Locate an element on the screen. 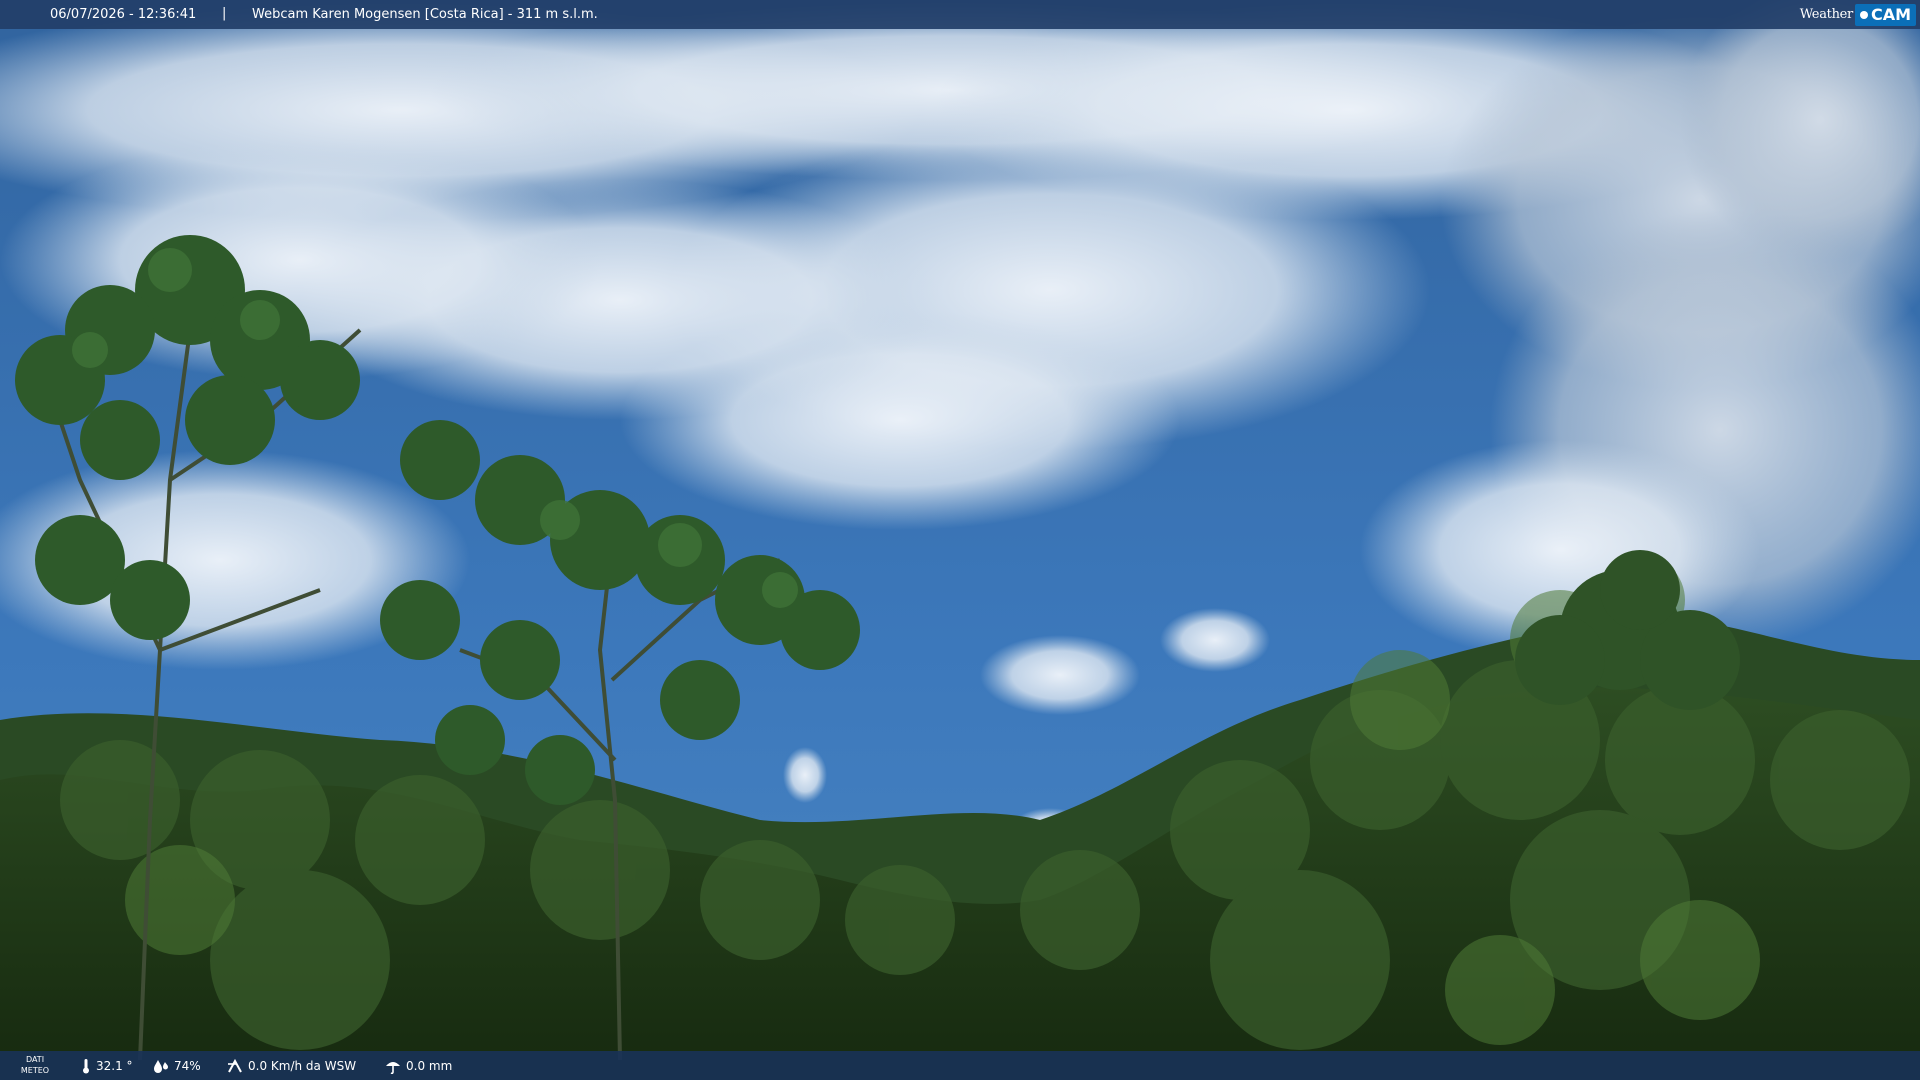 Image resolution: width=1920 pixels, height=1080 pixels. dati-label-line1: DATI is located at coordinates (35, 1059).